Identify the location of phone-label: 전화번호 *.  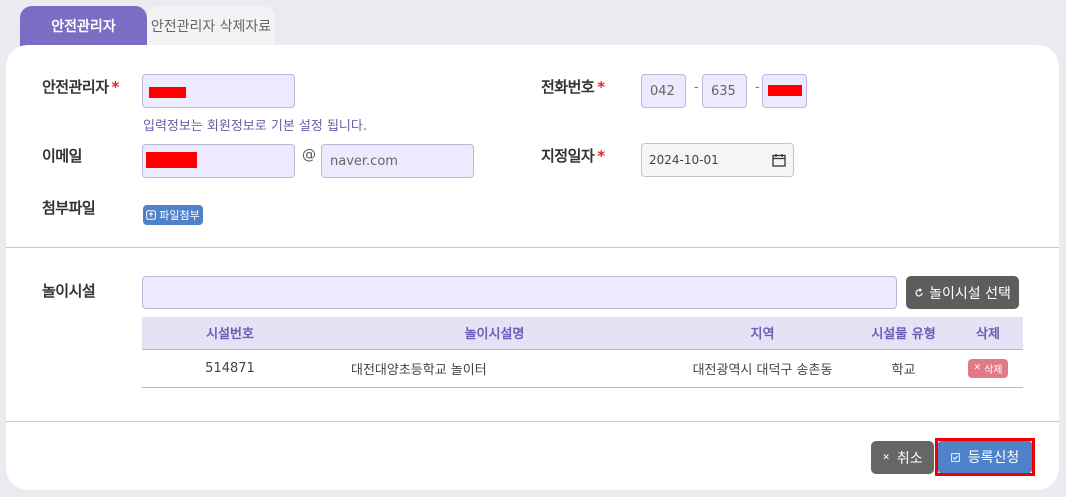
(573, 87).